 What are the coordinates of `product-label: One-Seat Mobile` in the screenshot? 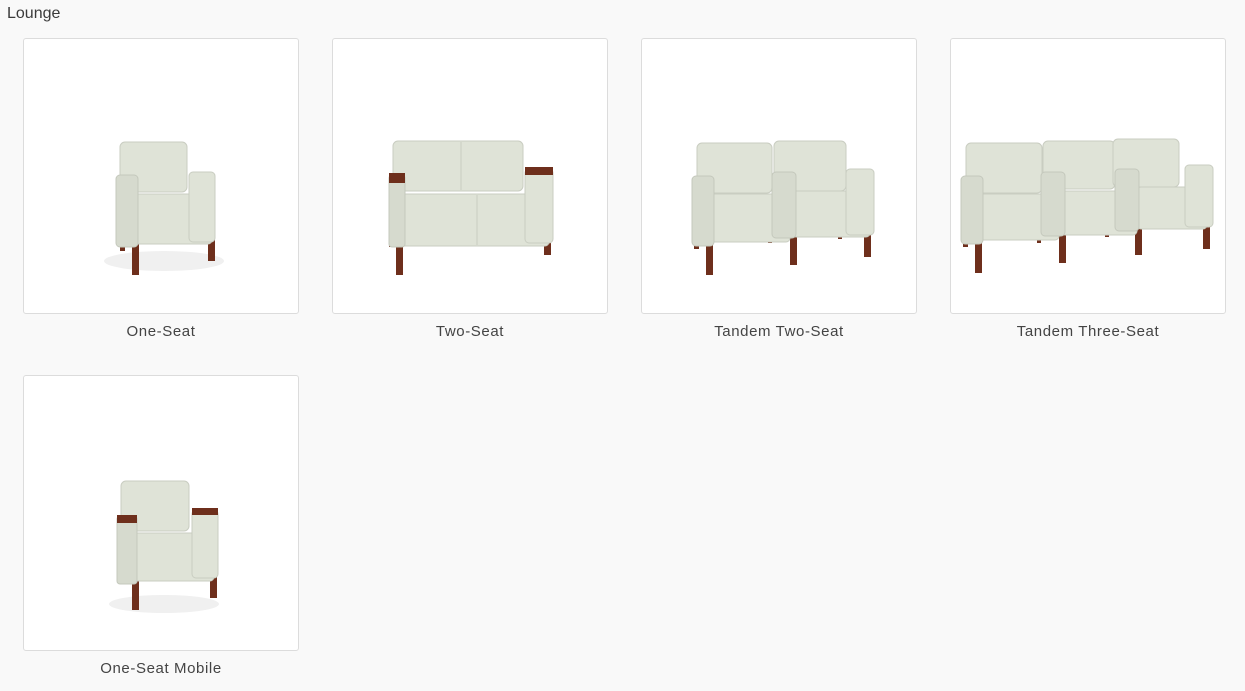 It's located at (161, 668).